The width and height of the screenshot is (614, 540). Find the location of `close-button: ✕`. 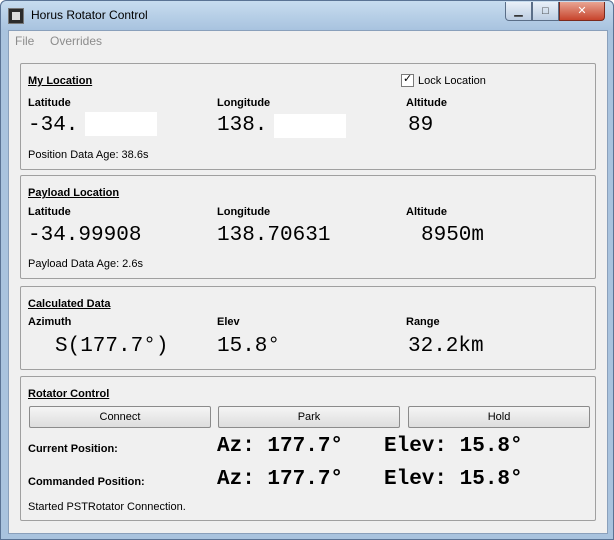

close-button: ✕ is located at coordinates (582, 11).